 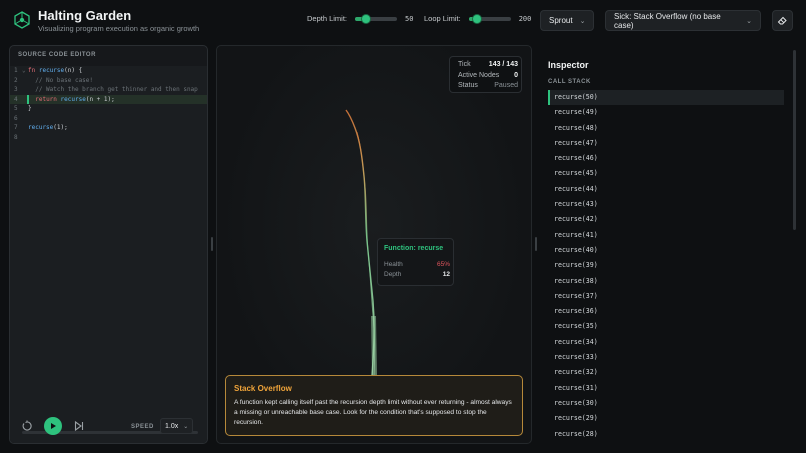 I want to click on call-stack-header: CALL STACK, so click(x=569, y=82).